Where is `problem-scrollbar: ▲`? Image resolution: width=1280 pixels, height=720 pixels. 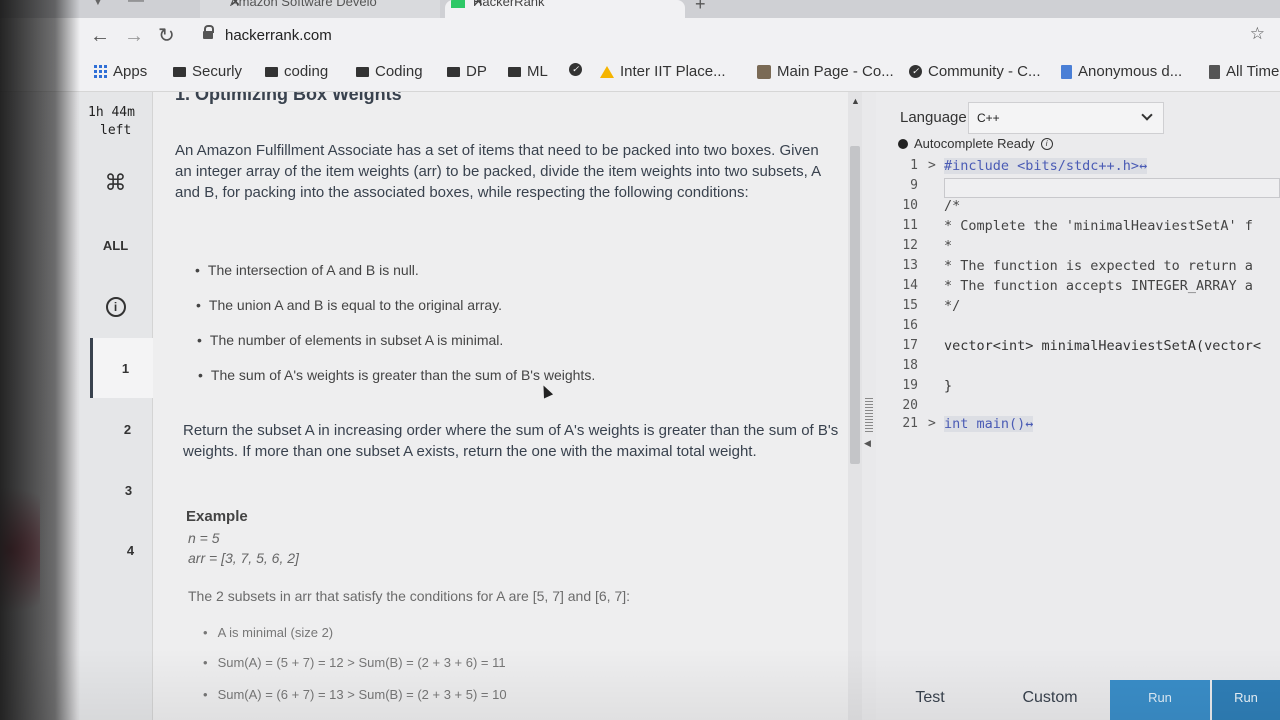
problem-scrollbar: ▲ is located at coordinates (855, 406).